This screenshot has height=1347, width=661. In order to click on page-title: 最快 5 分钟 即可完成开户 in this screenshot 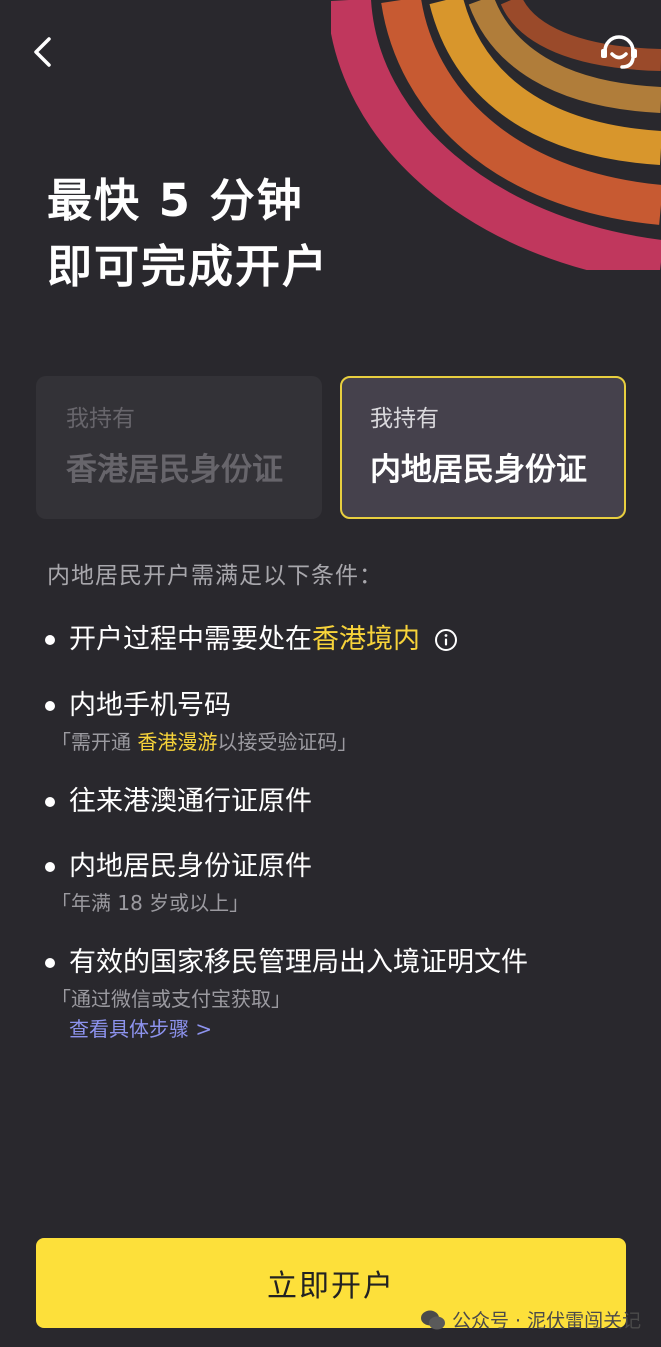, I will do `click(188, 234)`.